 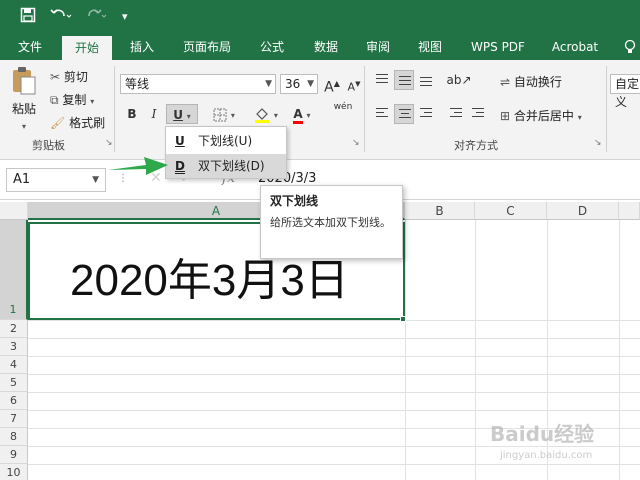 What do you see at coordinates (137, 84) in the screenshot?
I see `font-name-value: 等线` at bounding box center [137, 84].